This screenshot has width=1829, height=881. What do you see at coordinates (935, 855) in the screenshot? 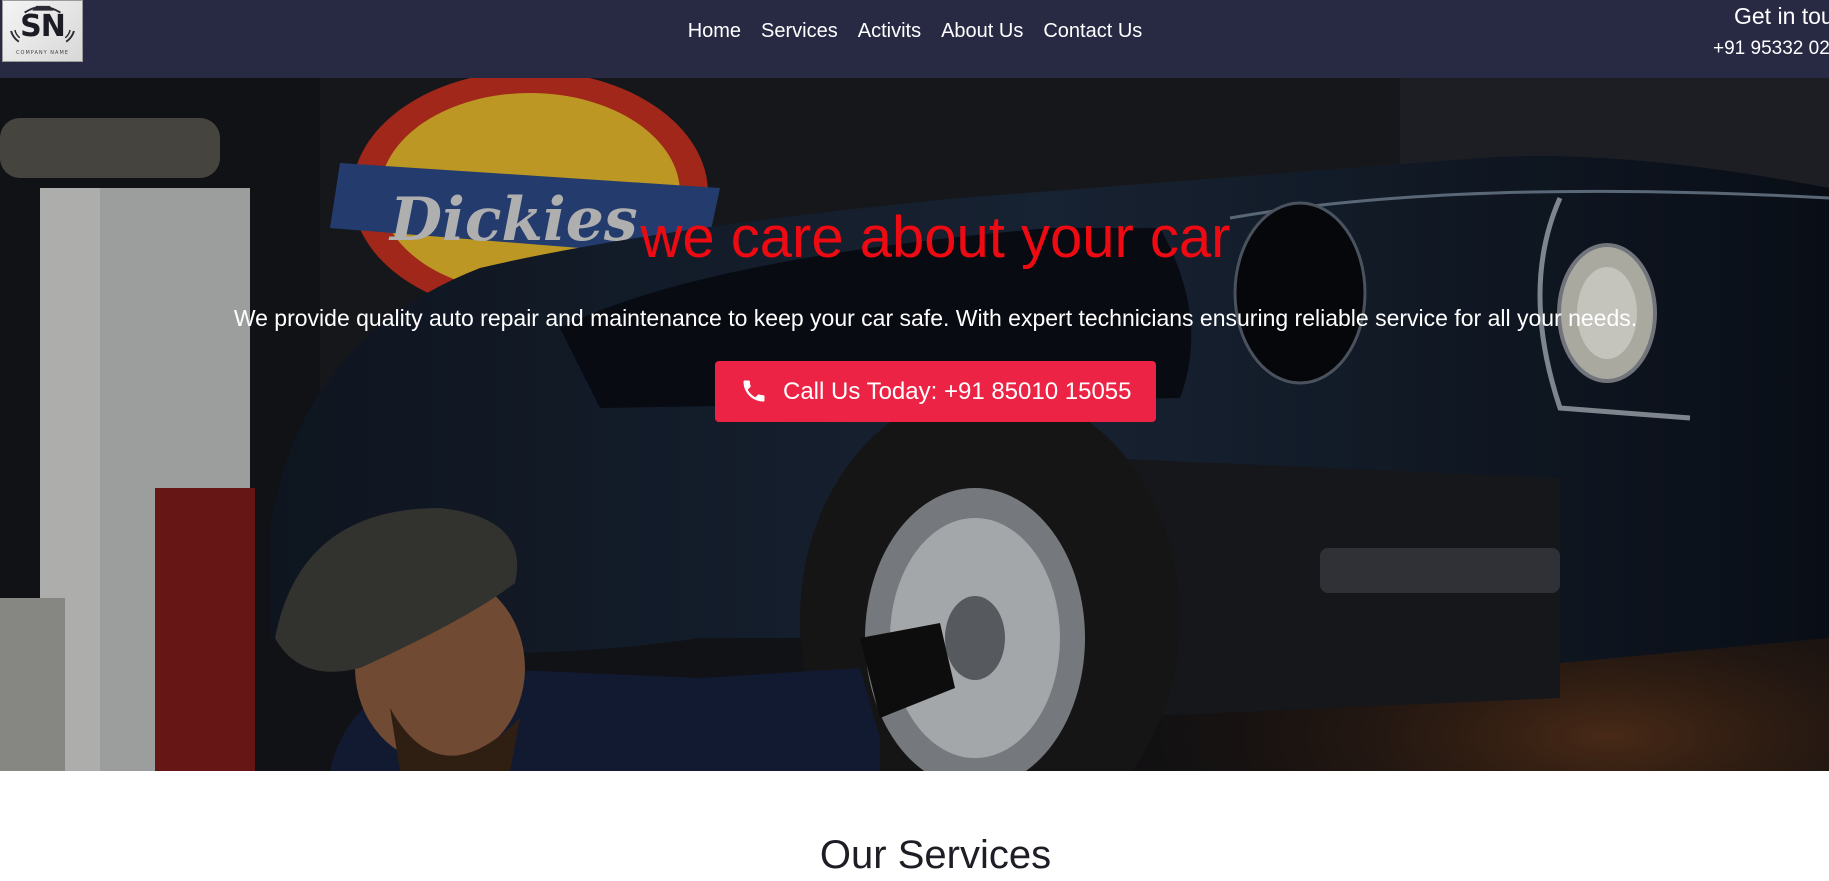
I see `services-title: Our Services` at bounding box center [935, 855].